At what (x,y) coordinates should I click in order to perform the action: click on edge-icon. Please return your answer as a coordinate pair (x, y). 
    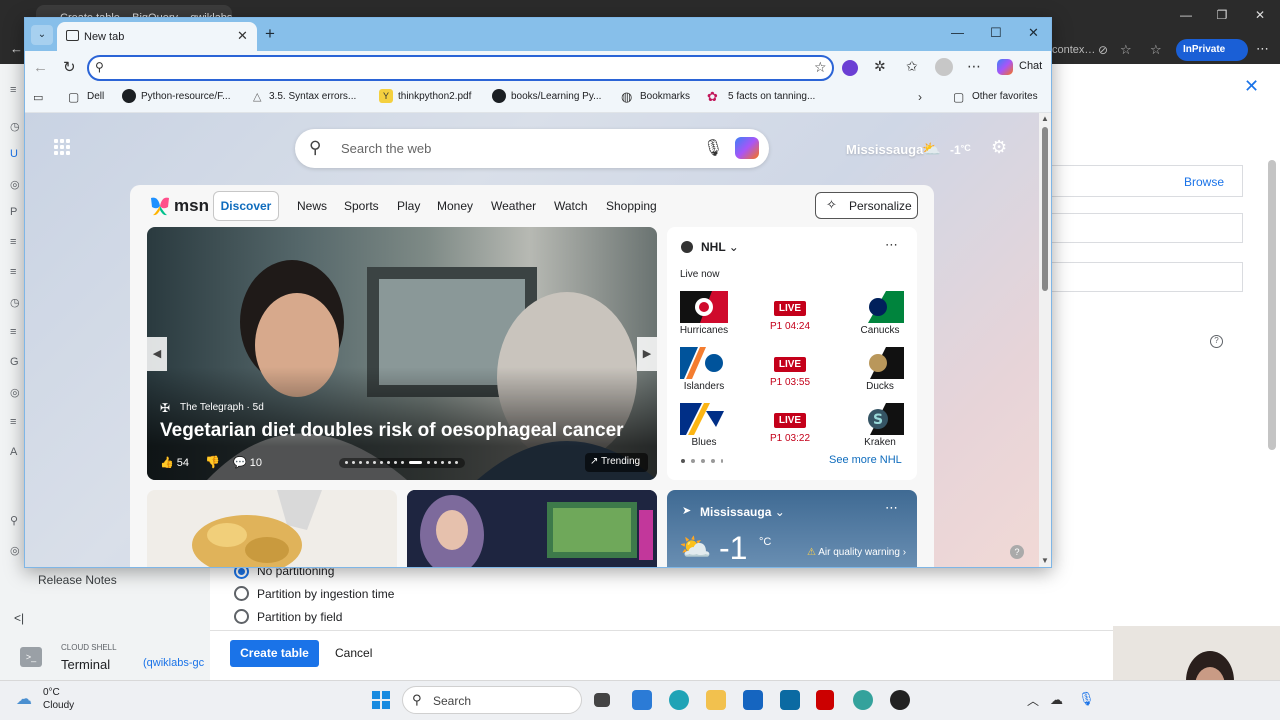
    Looking at the image, I should click on (679, 700).